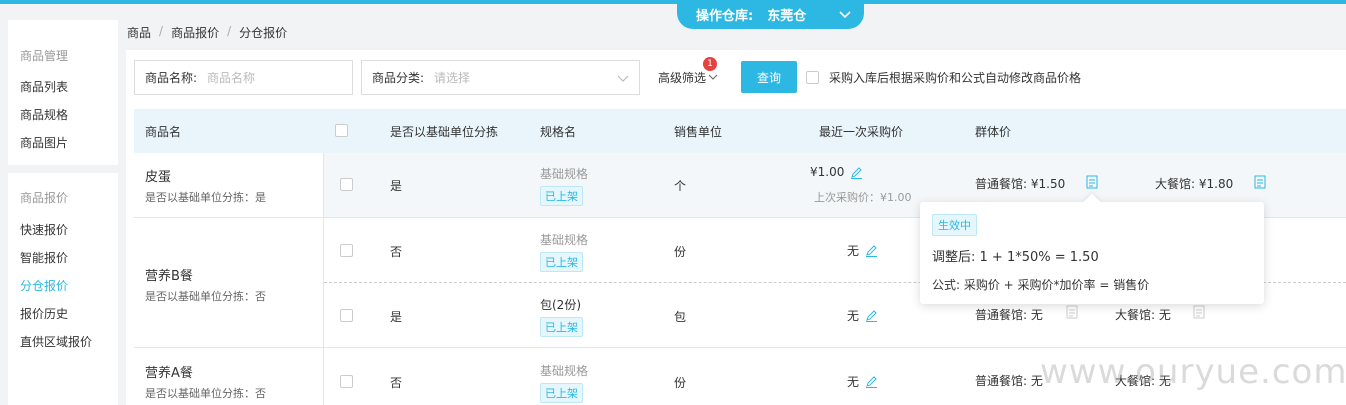  What do you see at coordinates (1194, 184) in the screenshot?
I see `group-price-large: 大餐馆: ¥1.80` at bounding box center [1194, 184].